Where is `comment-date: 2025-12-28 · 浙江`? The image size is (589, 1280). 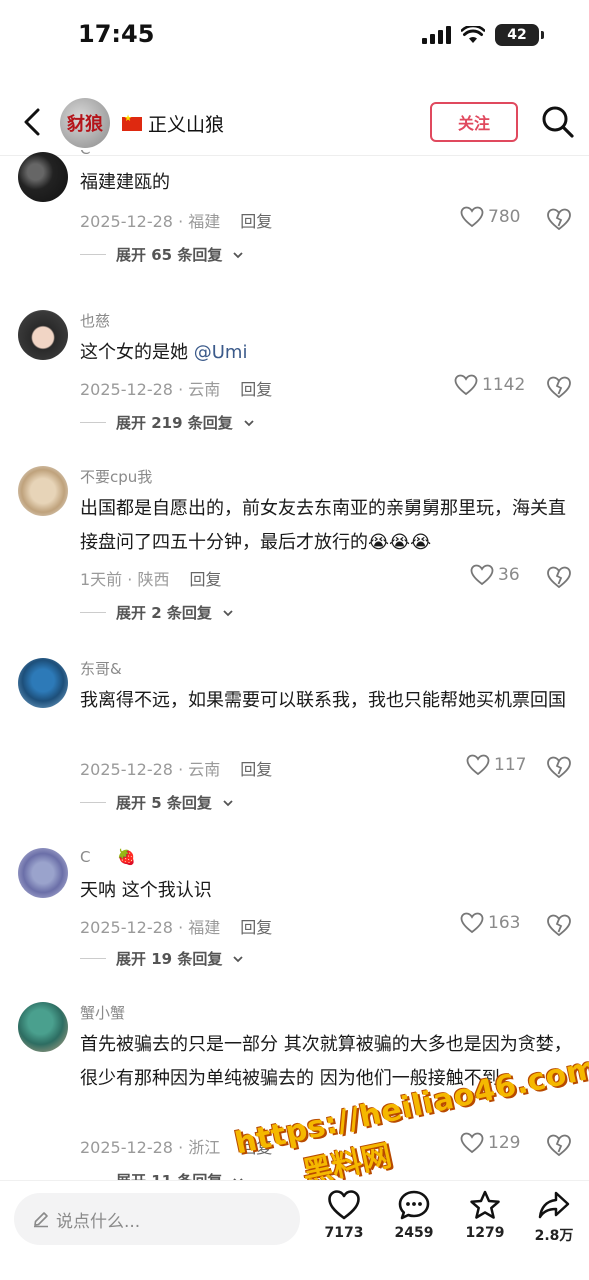 comment-date: 2025-12-28 · 浙江 is located at coordinates (150, 1147).